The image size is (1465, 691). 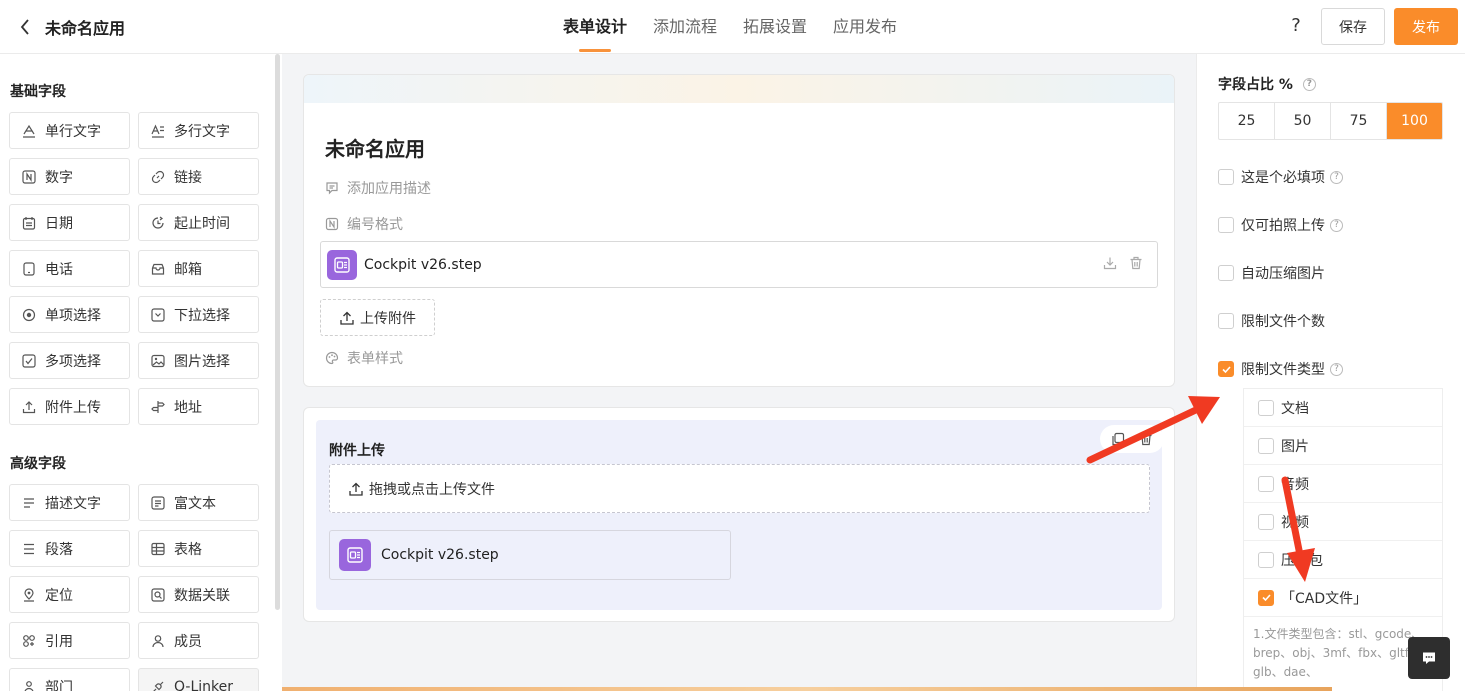 I want to click on field-label: 定位, so click(x=59, y=595).